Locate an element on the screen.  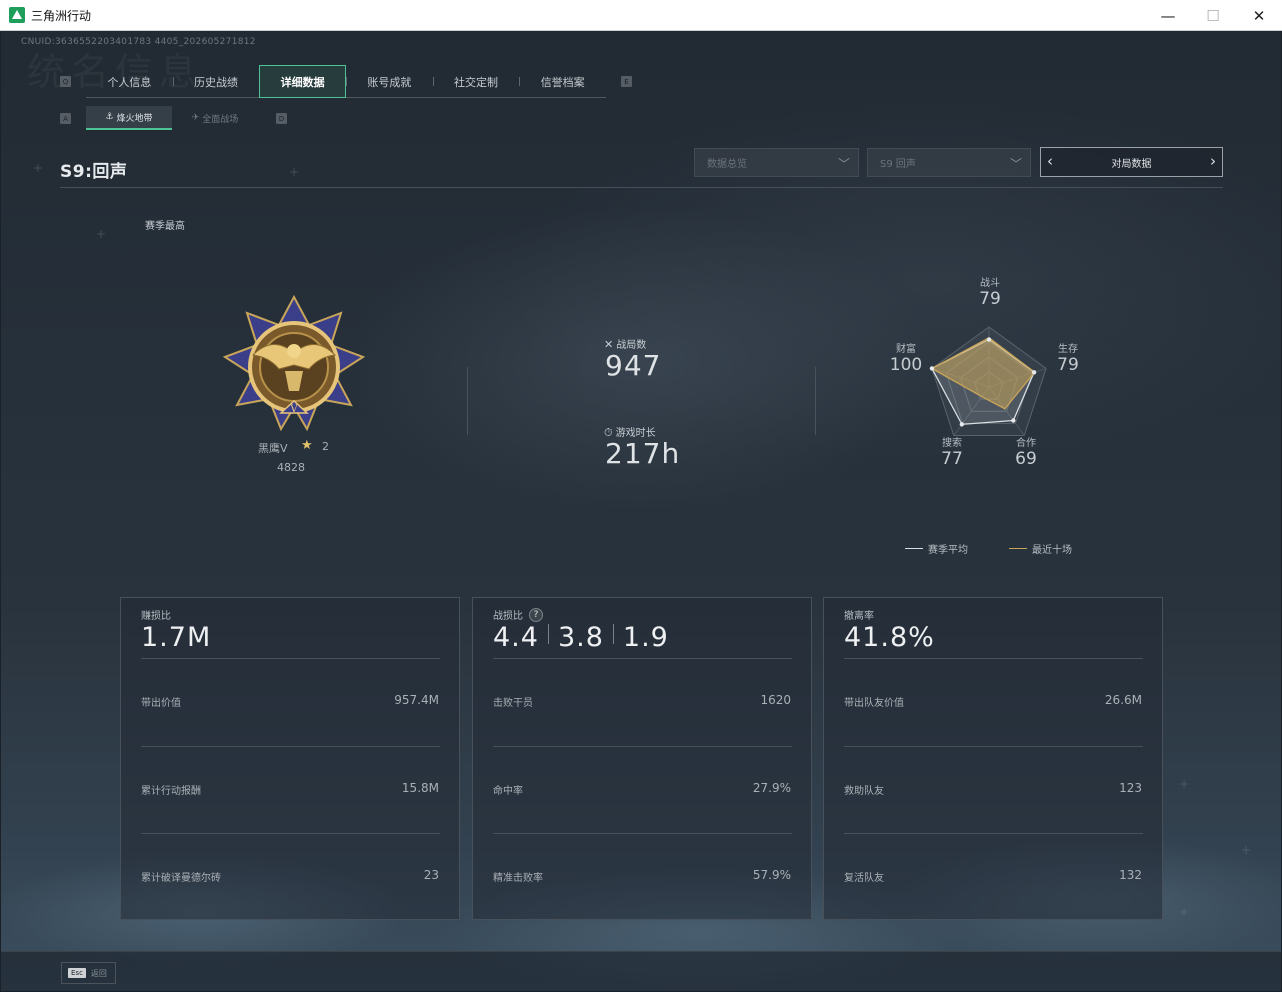
row-value: 957.4M is located at coordinates (416, 700).